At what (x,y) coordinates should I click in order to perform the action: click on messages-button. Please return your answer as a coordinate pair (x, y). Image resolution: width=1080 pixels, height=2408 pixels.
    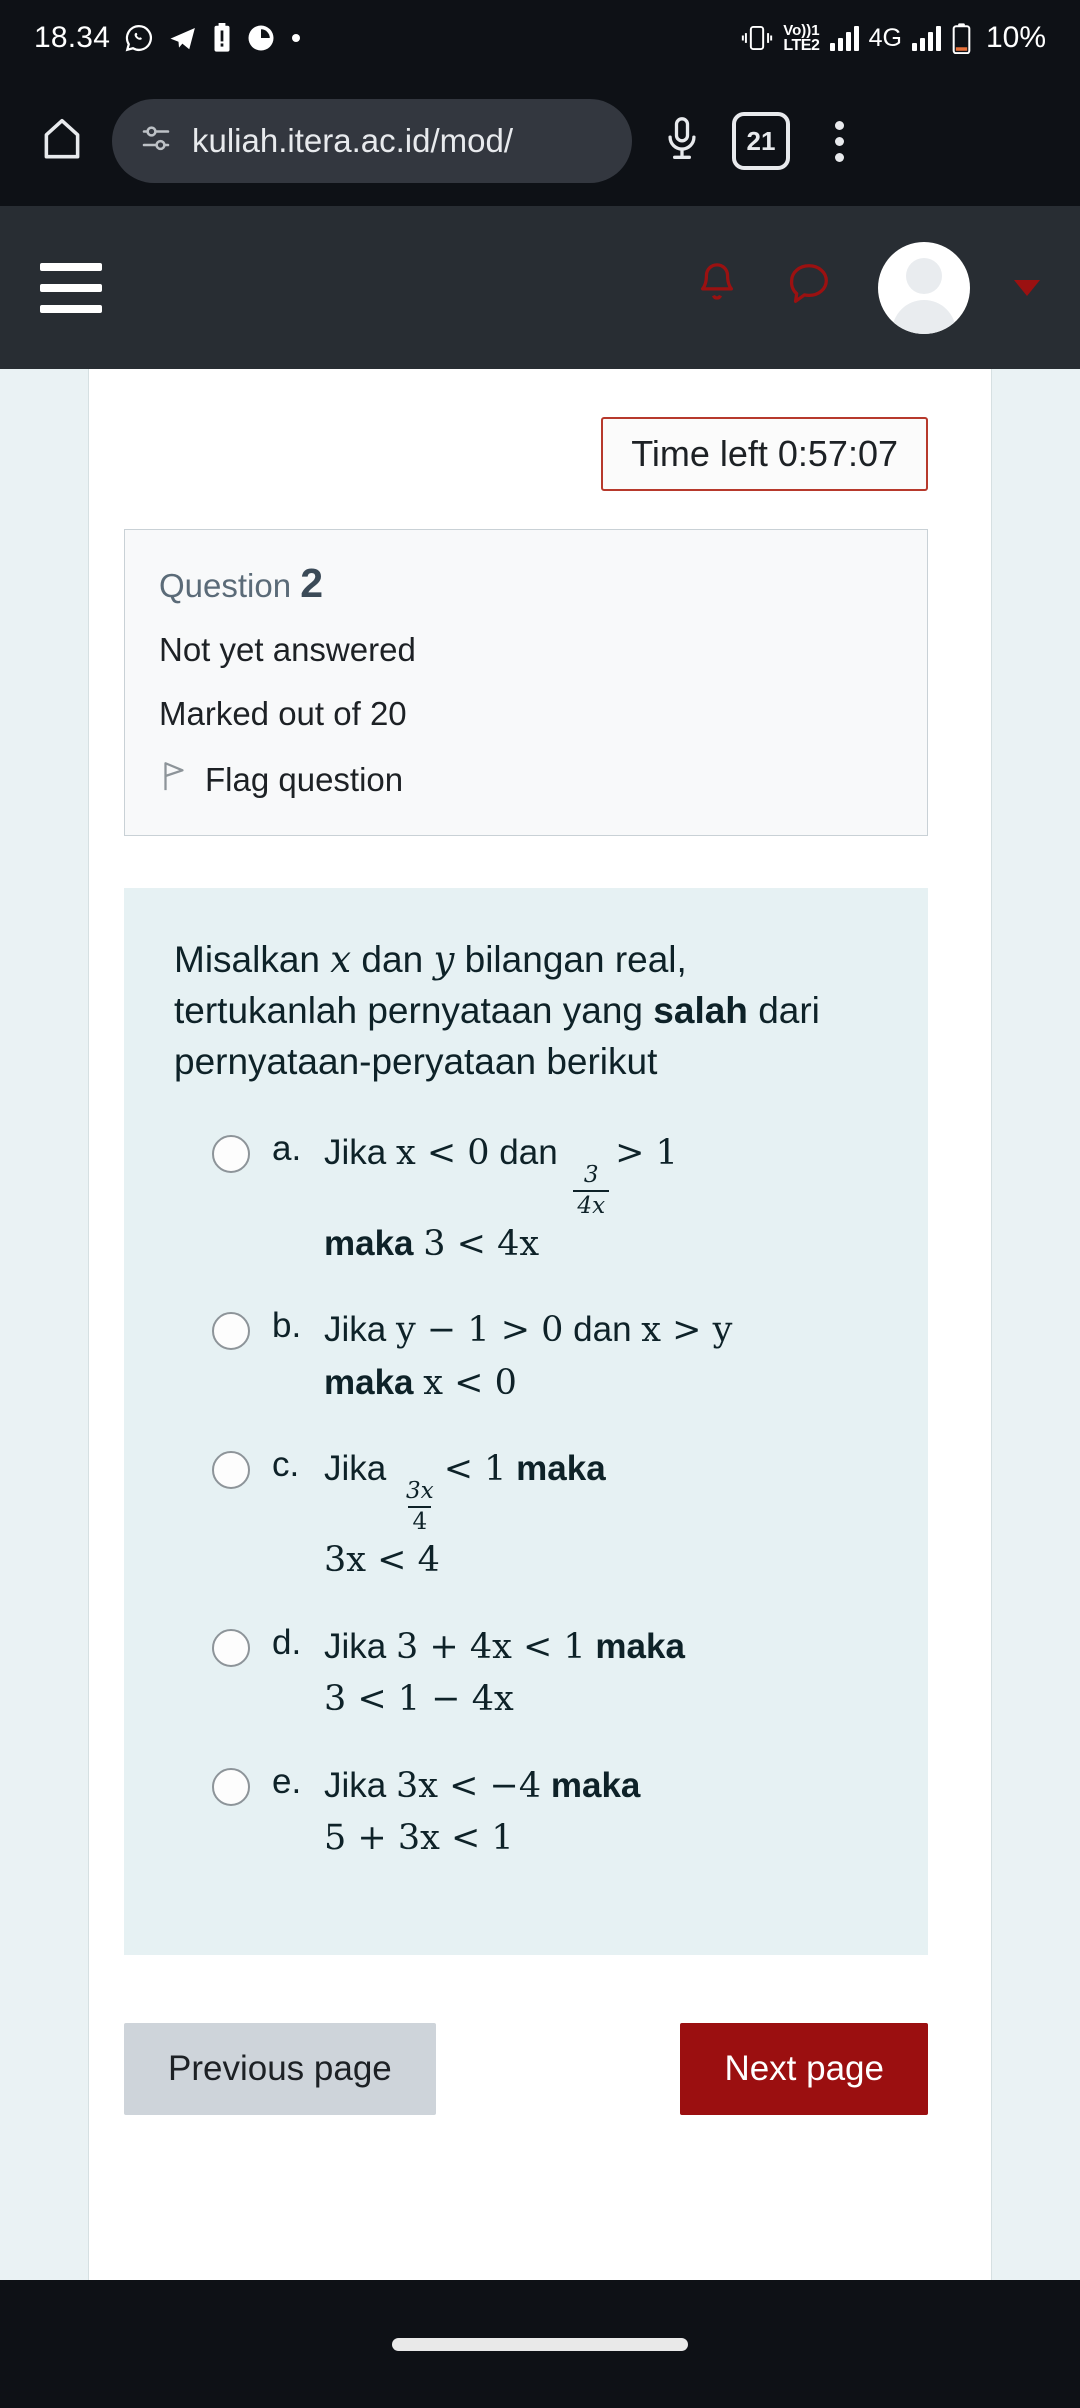
    Looking at the image, I should click on (809, 287).